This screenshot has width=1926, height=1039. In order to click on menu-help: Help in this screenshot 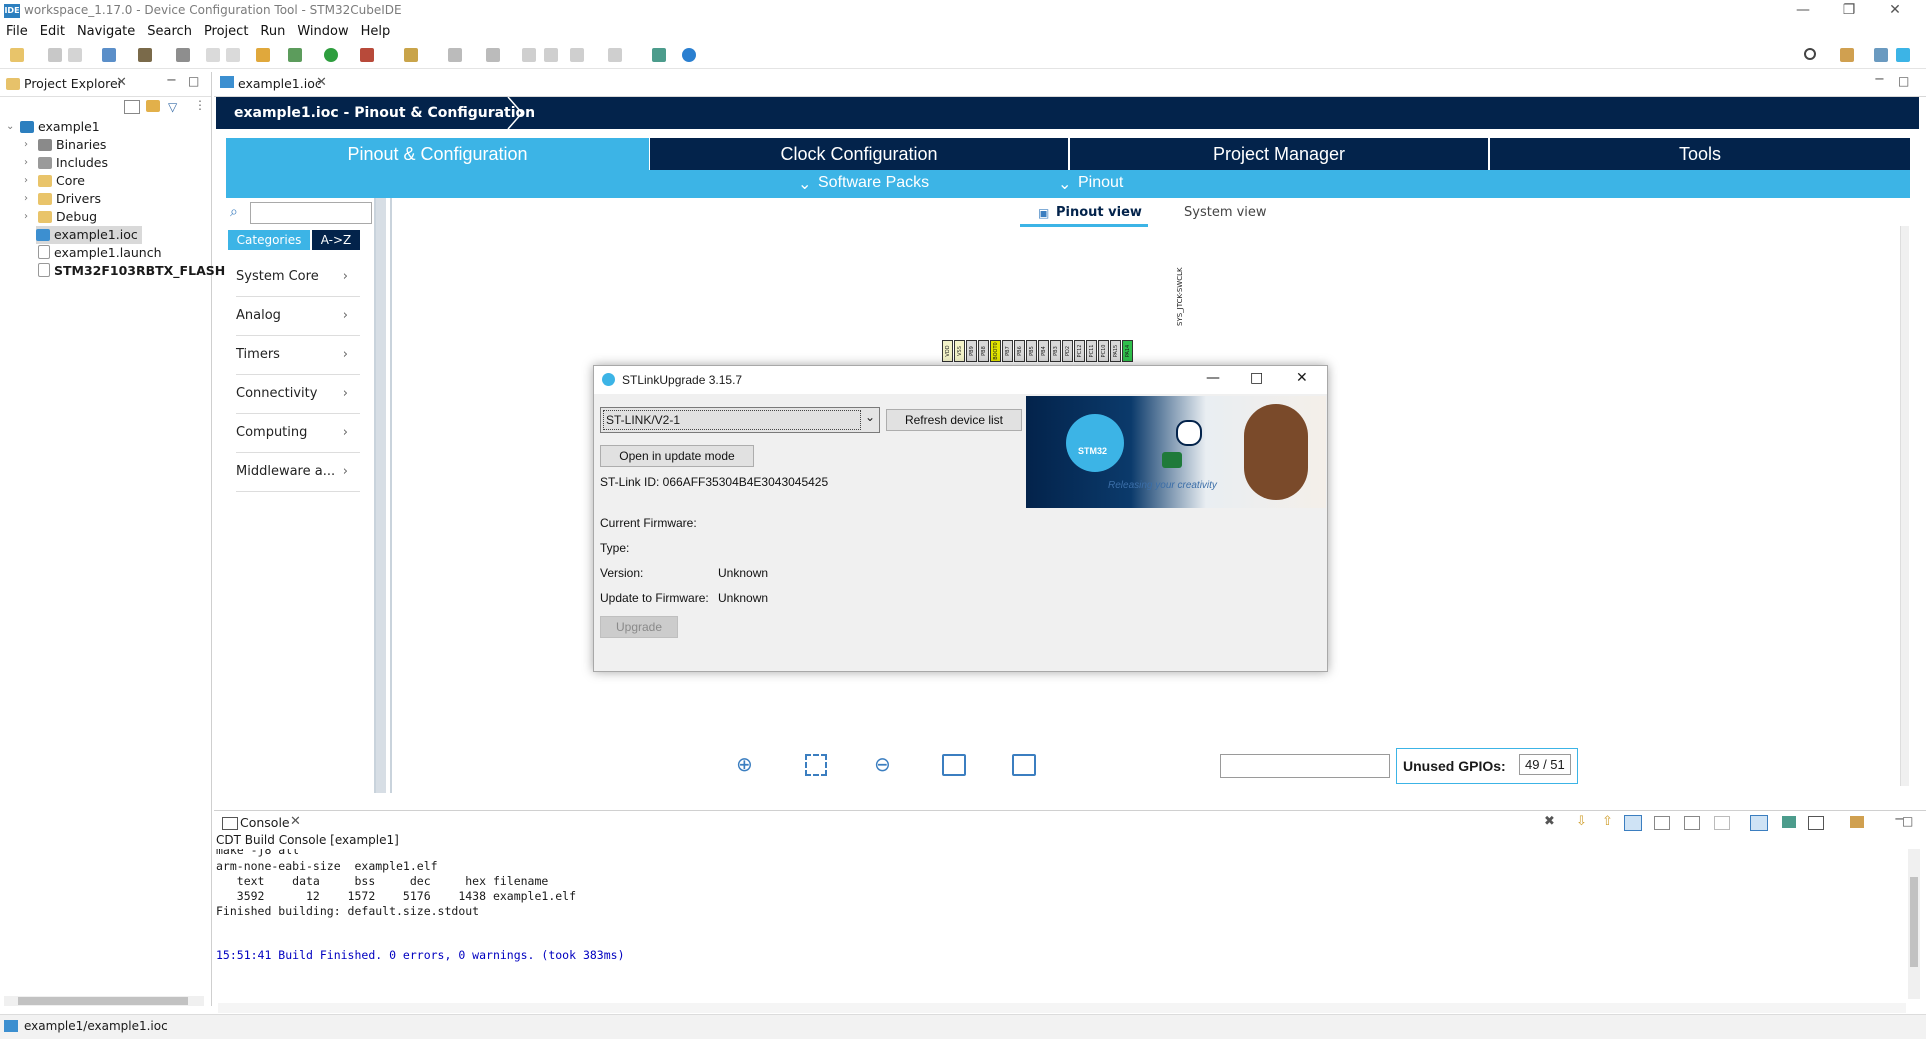, I will do `click(376, 32)`.